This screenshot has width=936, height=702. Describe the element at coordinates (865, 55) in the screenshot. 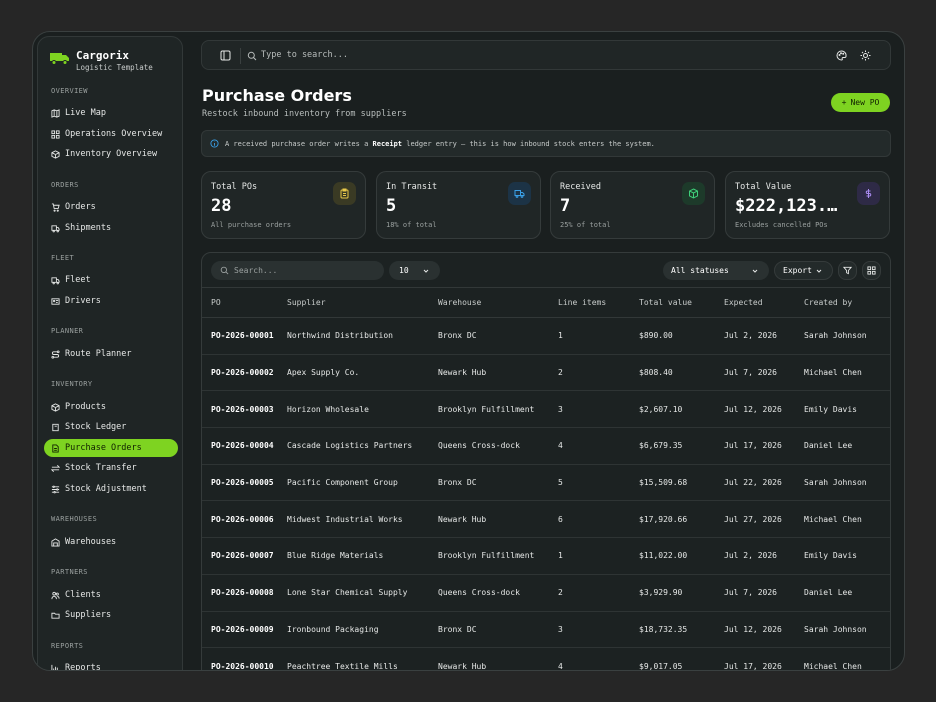

I see `sun-icon` at that location.